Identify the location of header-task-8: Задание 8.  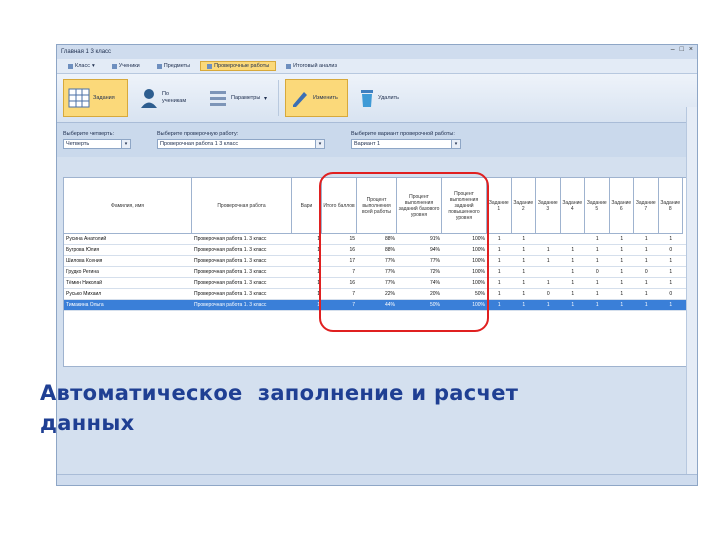
(670, 206).